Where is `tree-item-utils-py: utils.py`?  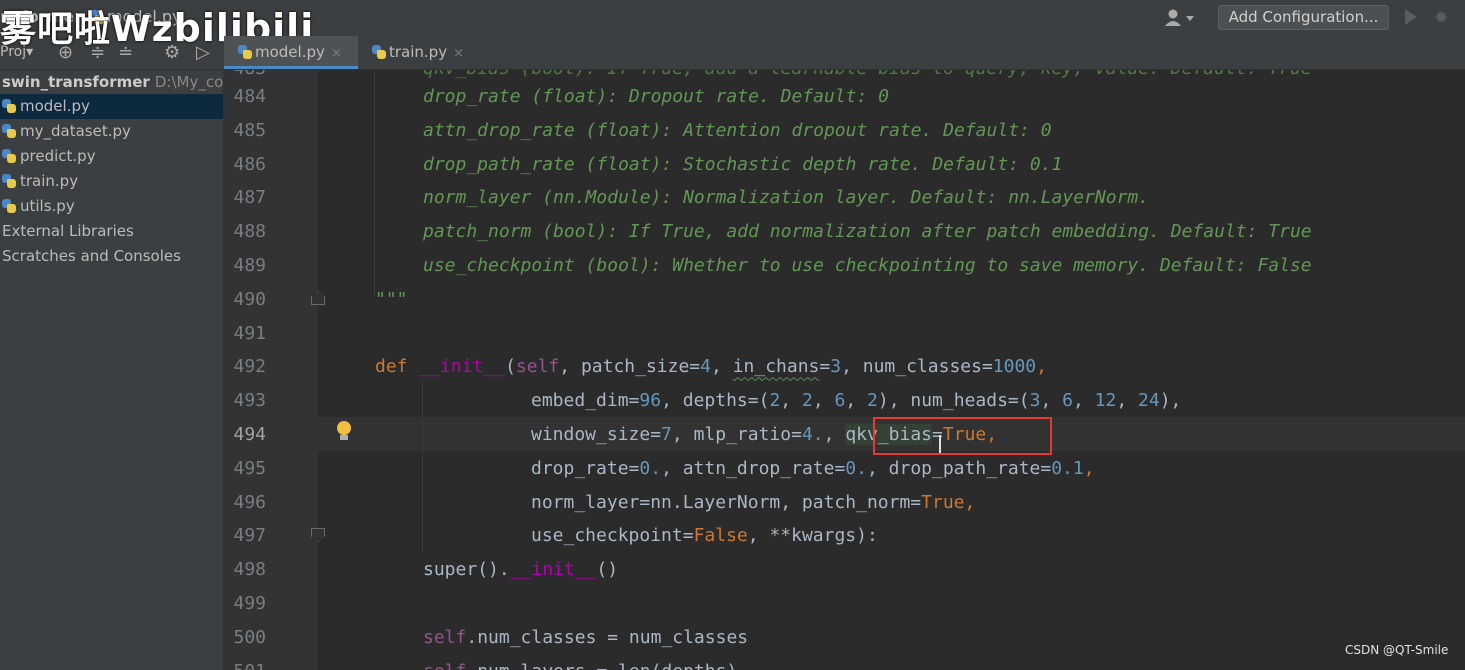 tree-item-utils-py: utils.py is located at coordinates (111, 206).